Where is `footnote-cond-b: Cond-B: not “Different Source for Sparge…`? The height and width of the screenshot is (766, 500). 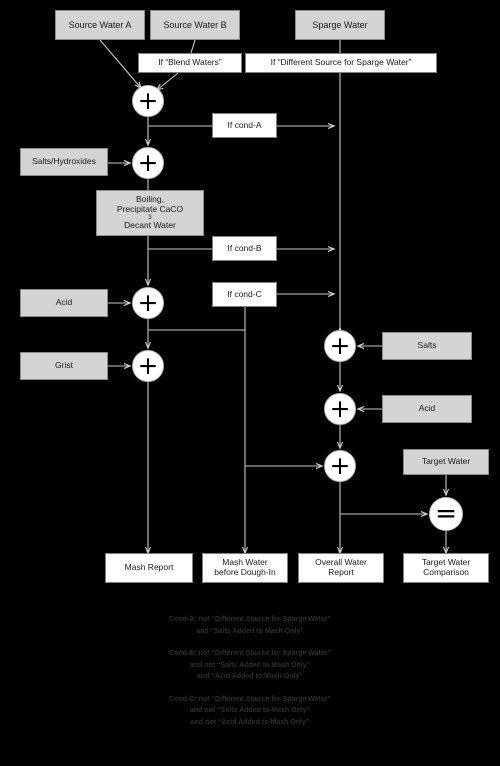
footnote-cond-b: Cond-B: not “Different Source for Sparge… is located at coordinates (250, 665).